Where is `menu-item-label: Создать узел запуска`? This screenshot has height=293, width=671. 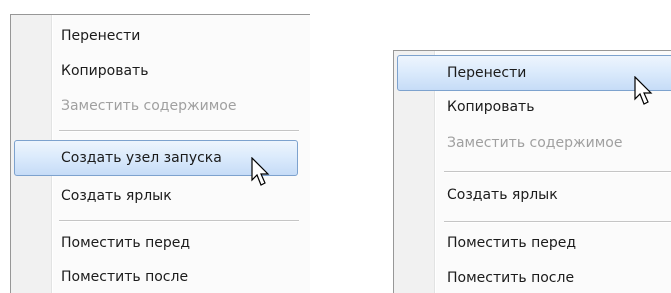
menu-item-label: Создать узел запуска is located at coordinates (141, 158).